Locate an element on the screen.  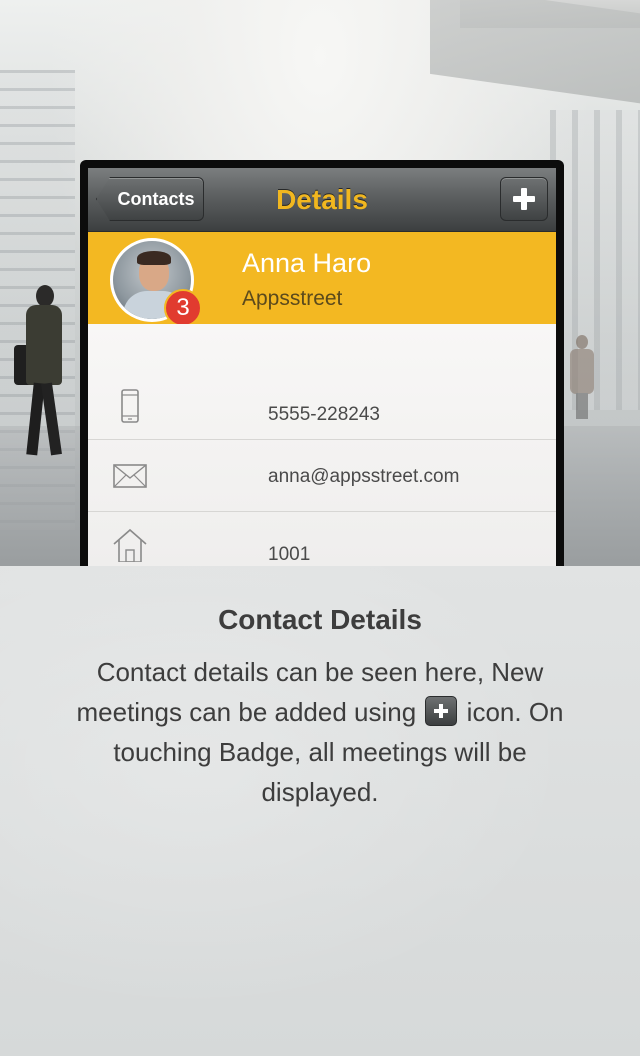
back-button-contacts: Contacts is located at coordinates (150, 199).